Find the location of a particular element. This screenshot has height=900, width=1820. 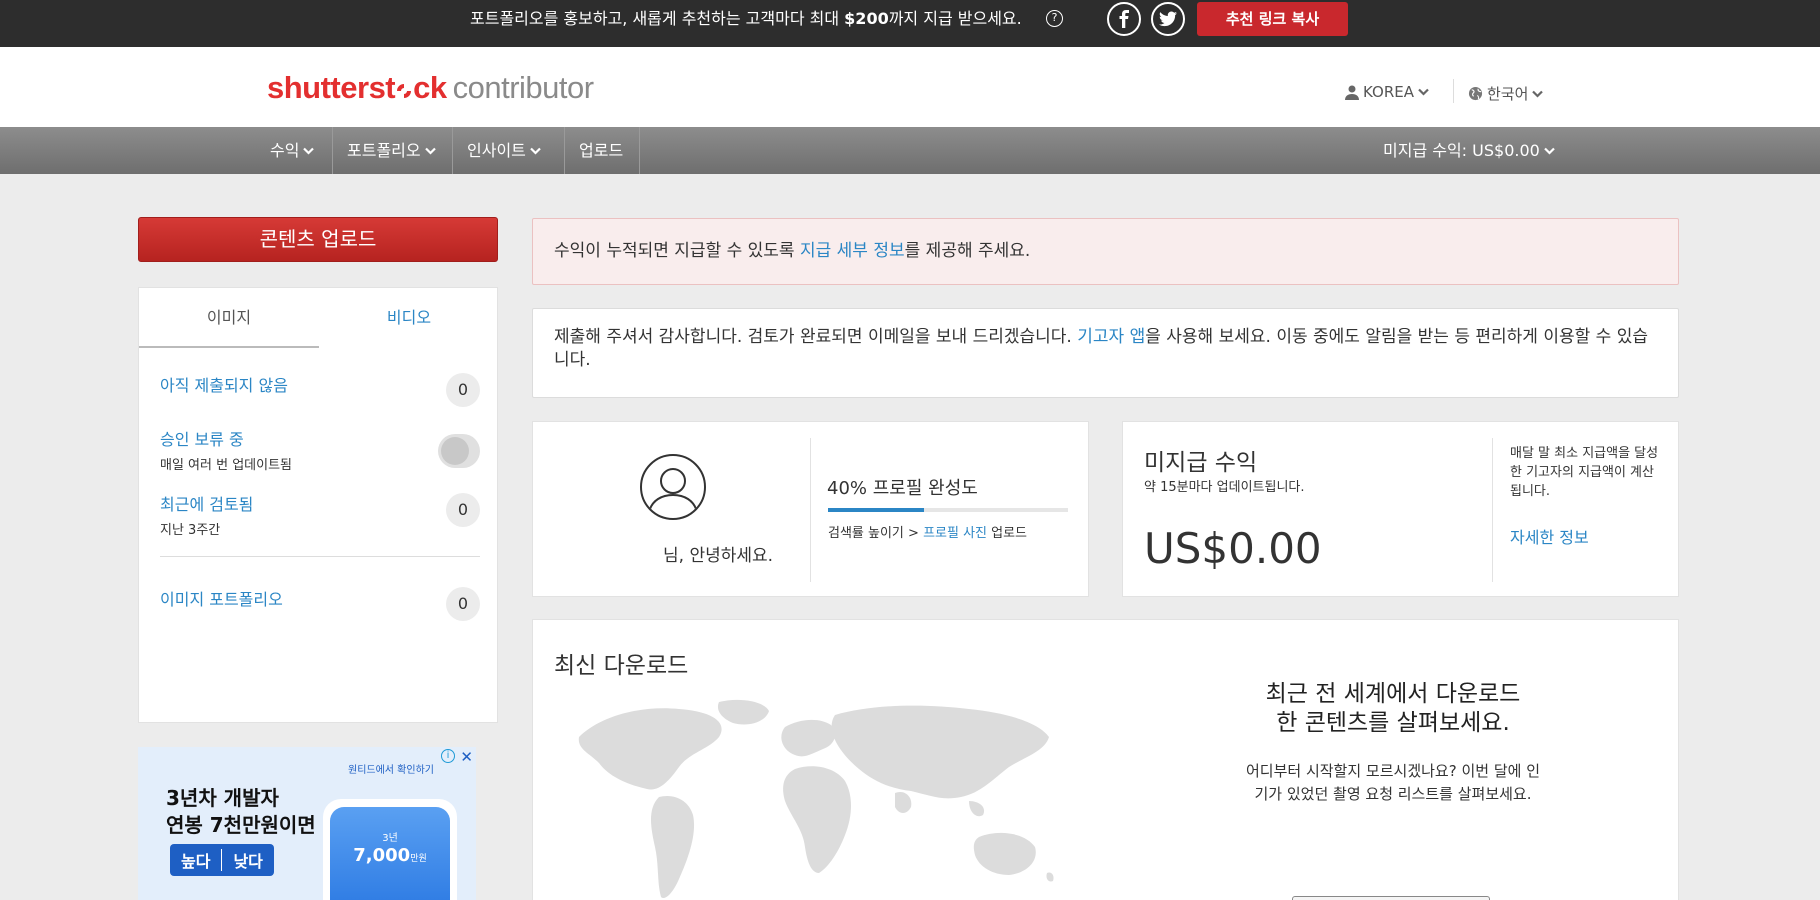

ad-top-label: 원티드에서 확인하기 is located at coordinates (391, 770).